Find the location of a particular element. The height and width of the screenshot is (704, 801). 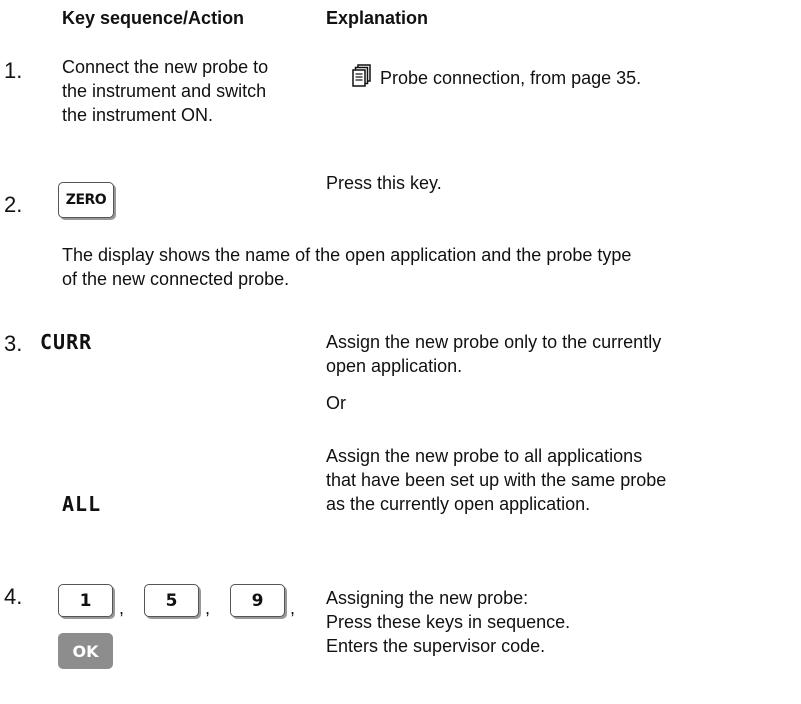

step-number: 2. is located at coordinates (13, 204).